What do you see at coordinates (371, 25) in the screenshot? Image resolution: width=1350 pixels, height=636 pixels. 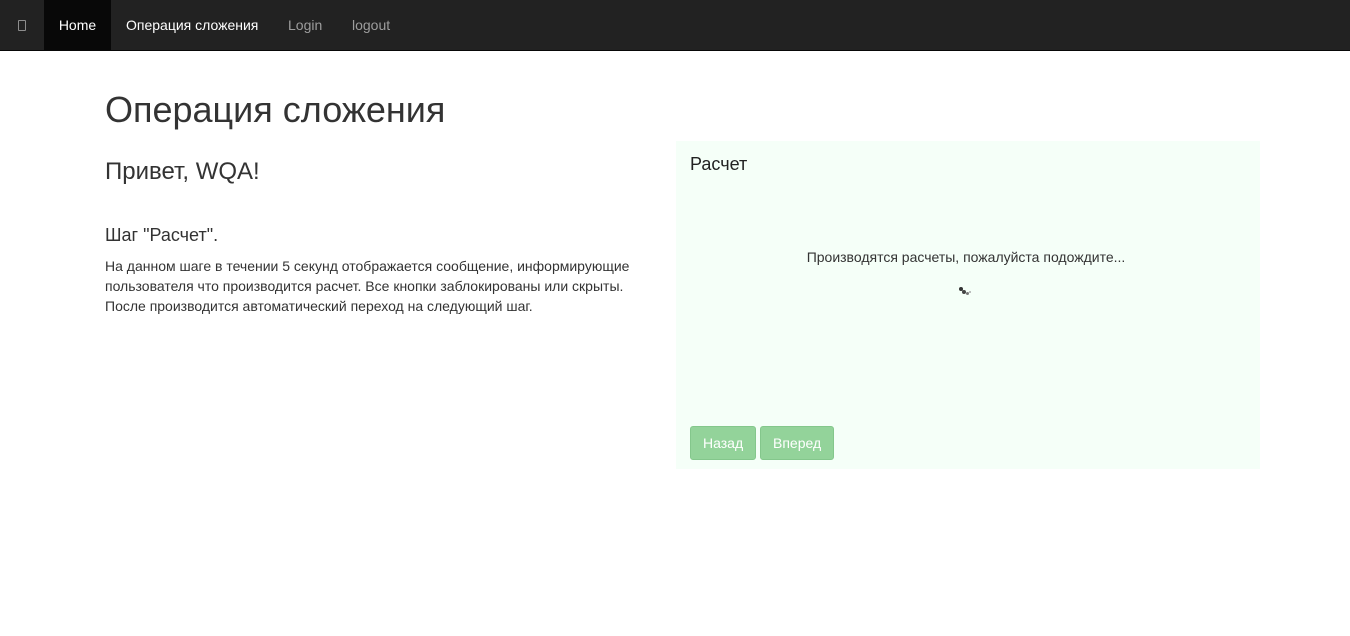 I see `nav-item-logout: logout` at bounding box center [371, 25].